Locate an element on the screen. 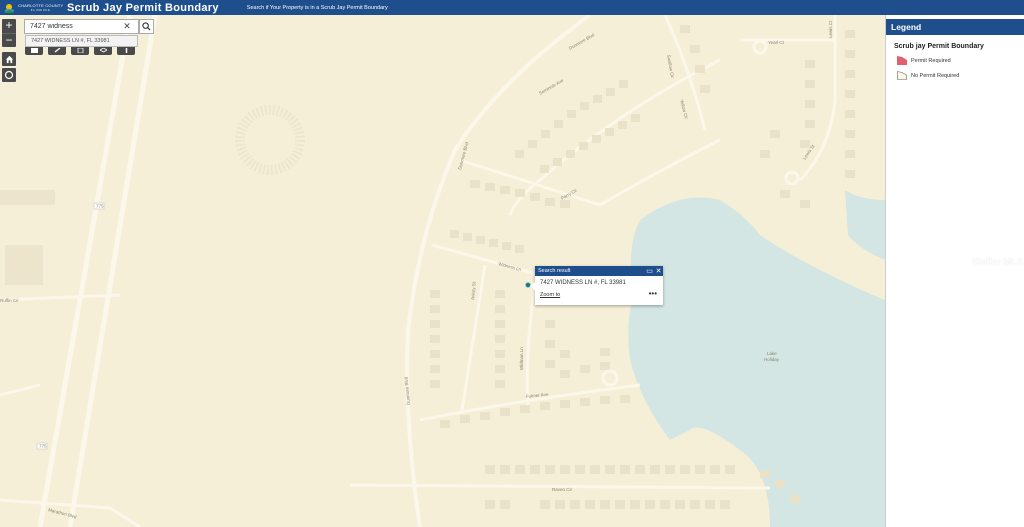 This screenshot has height=527, width=1024. locate-button is located at coordinates (9, 75).